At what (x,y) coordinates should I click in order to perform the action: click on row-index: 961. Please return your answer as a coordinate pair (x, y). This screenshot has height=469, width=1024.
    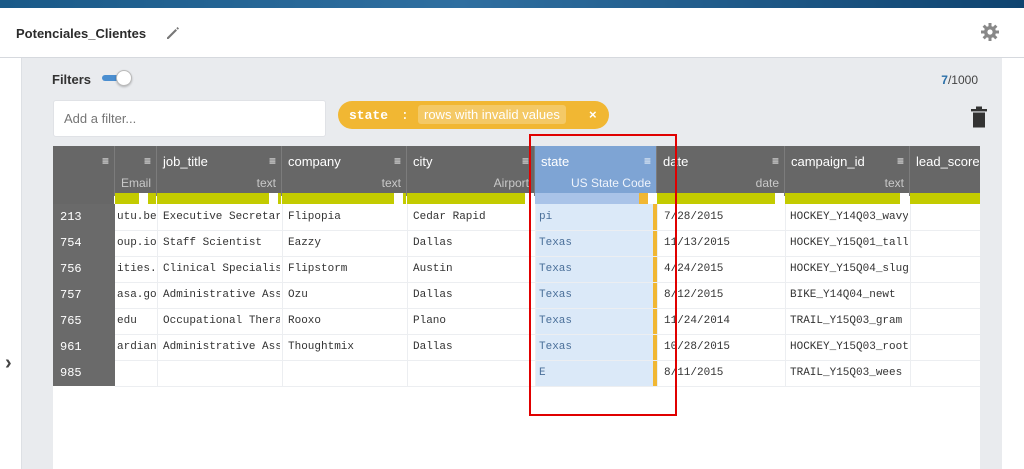
    Looking at the image, I should click on (71, 347).